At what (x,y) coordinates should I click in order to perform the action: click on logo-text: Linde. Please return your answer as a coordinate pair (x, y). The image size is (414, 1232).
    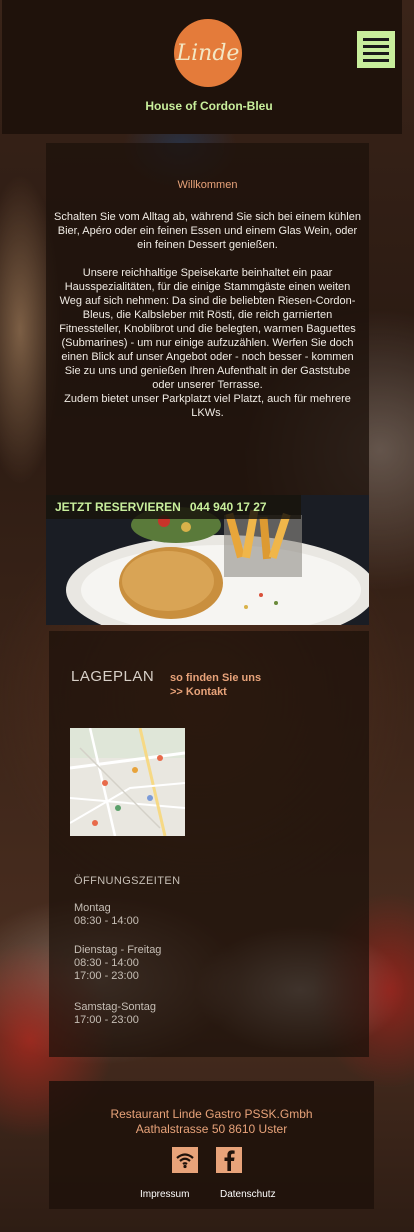
    Looking at the image, I should click on (208, 53).